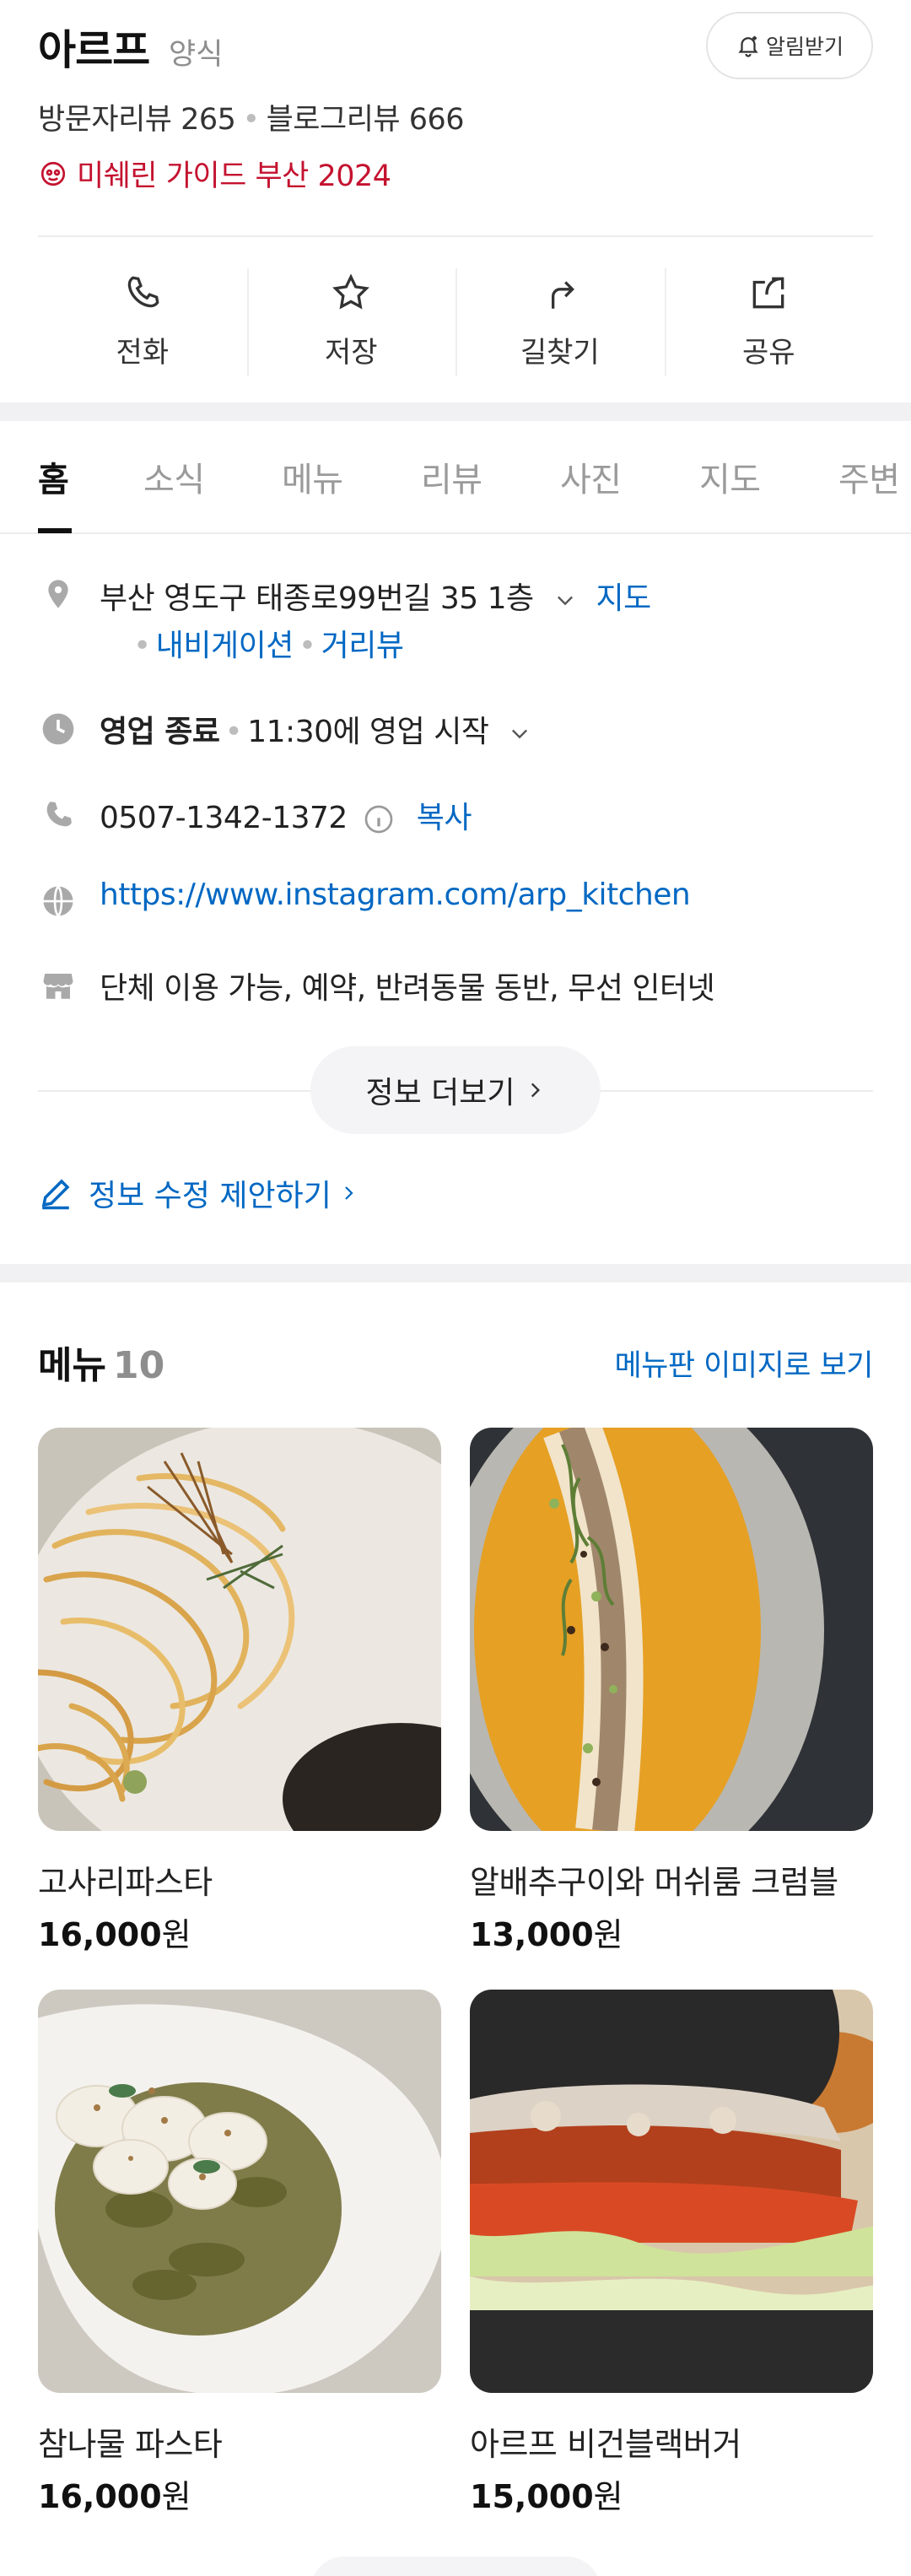 The width and height of the screenshot is (911, 2576). What do you see at coordinates (142, 320) in the screenshot?
I see `call-button: 전화` at bounding box center [142, 320].